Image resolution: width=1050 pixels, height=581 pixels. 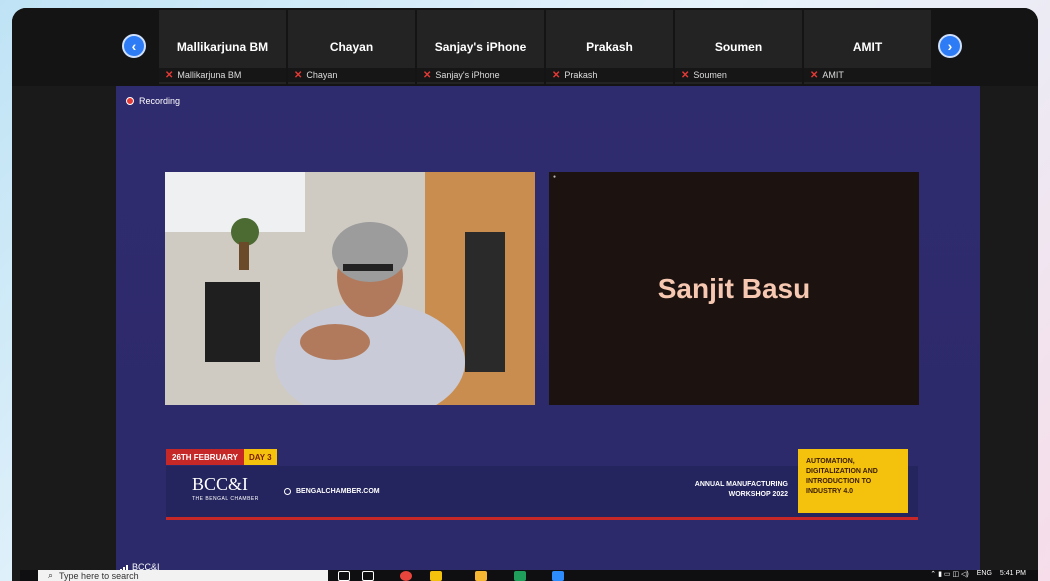 I want to click on bcci-logo: BCC&I THE BENGAL CHAMBER, so click(x=225, y=488).